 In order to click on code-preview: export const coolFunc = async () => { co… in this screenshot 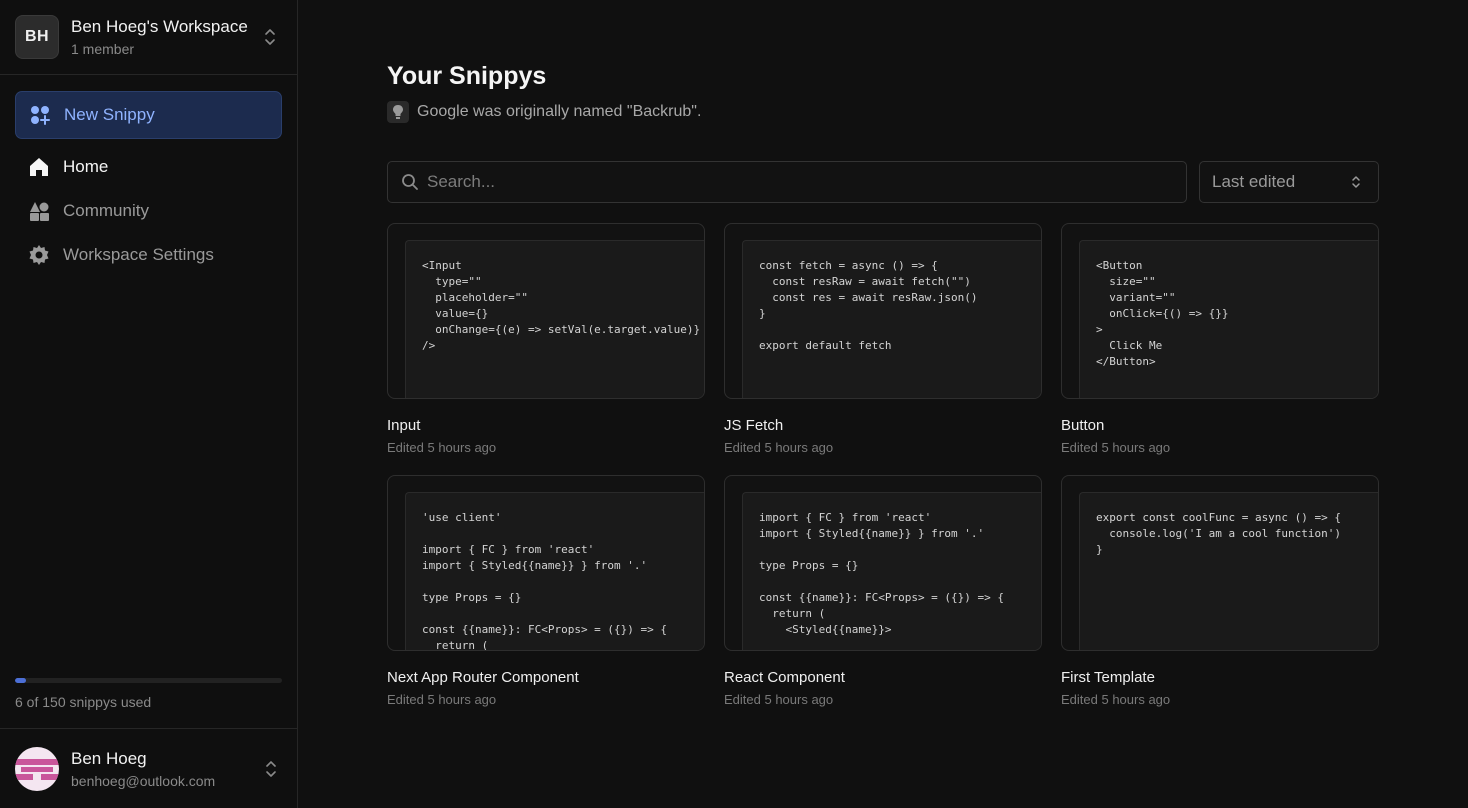, I will do `click(1228, 571)`.